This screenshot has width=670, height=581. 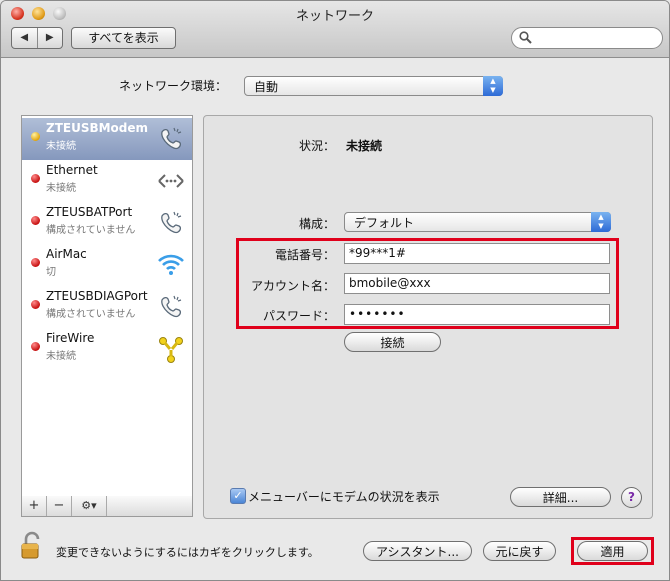 I want to click on service-name: ZTEUSBModem, so click(x=97, y=128).